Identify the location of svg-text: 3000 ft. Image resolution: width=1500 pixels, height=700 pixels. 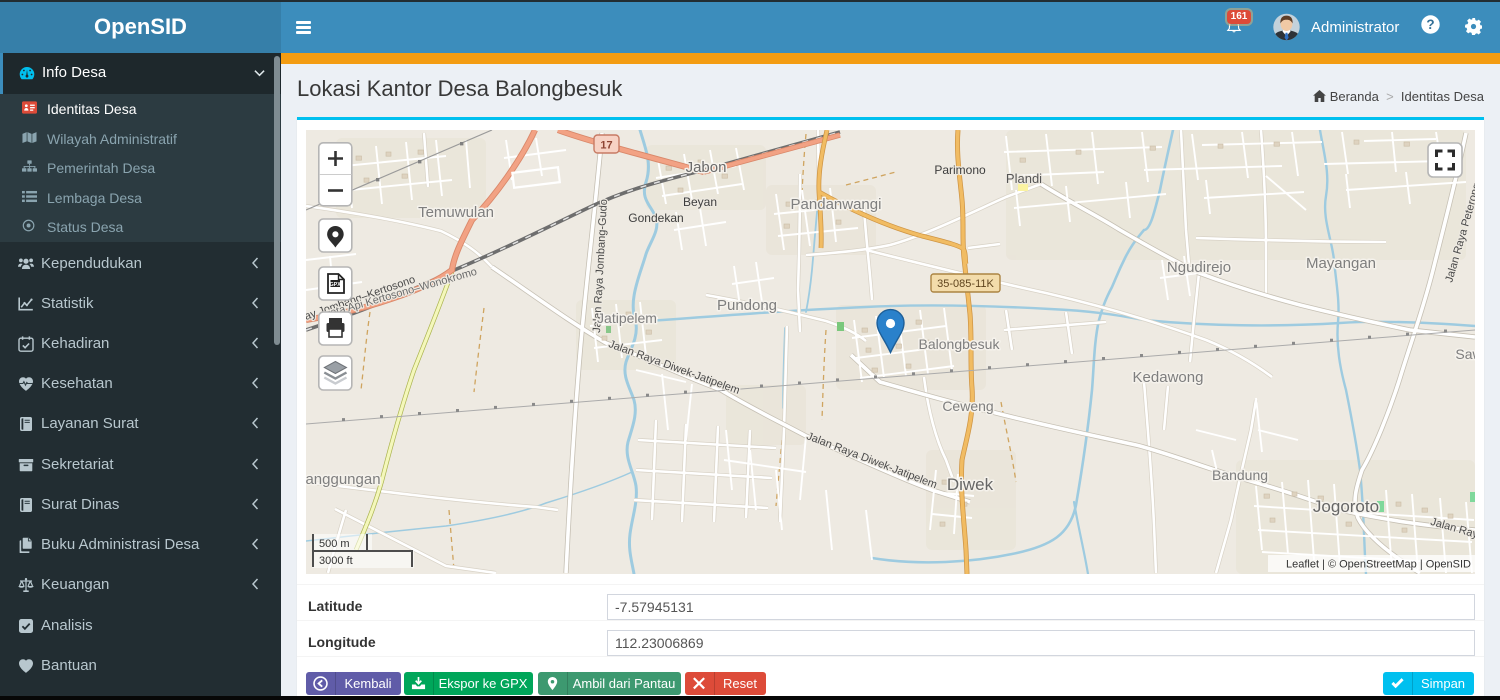
(336, 561).